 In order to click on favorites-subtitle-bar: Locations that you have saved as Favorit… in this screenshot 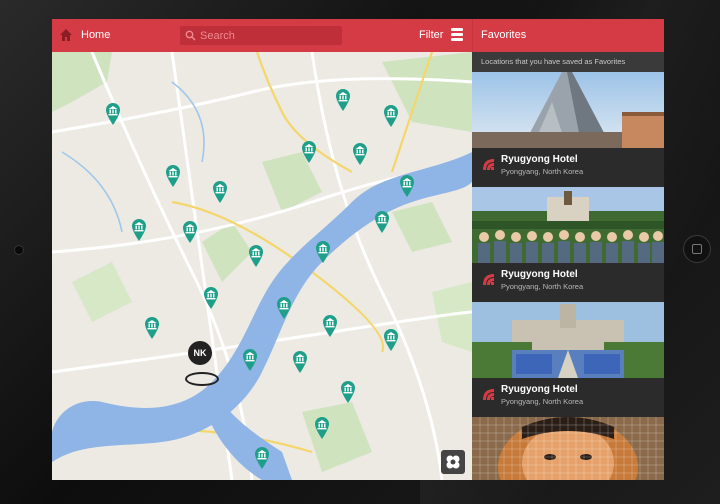, I will do `click(568, 62)`.